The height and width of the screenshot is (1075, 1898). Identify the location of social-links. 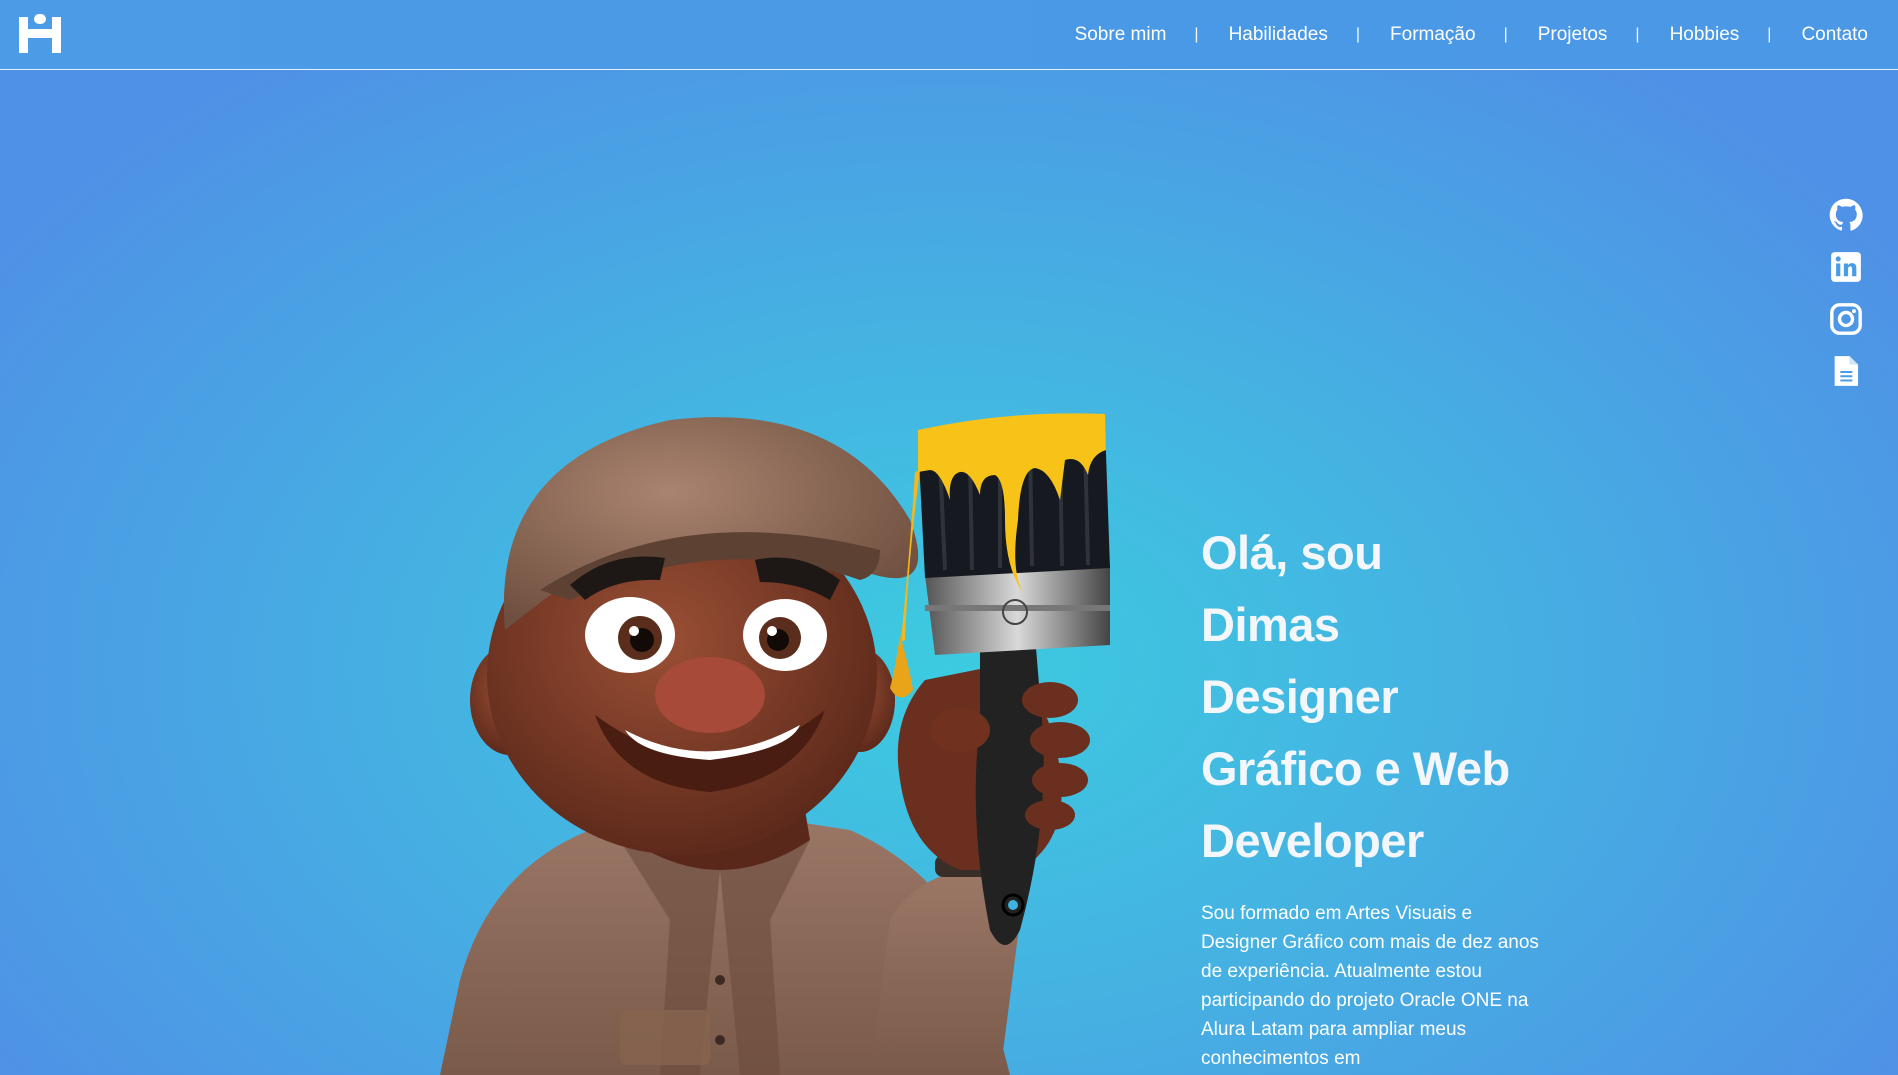
(1846, 293).